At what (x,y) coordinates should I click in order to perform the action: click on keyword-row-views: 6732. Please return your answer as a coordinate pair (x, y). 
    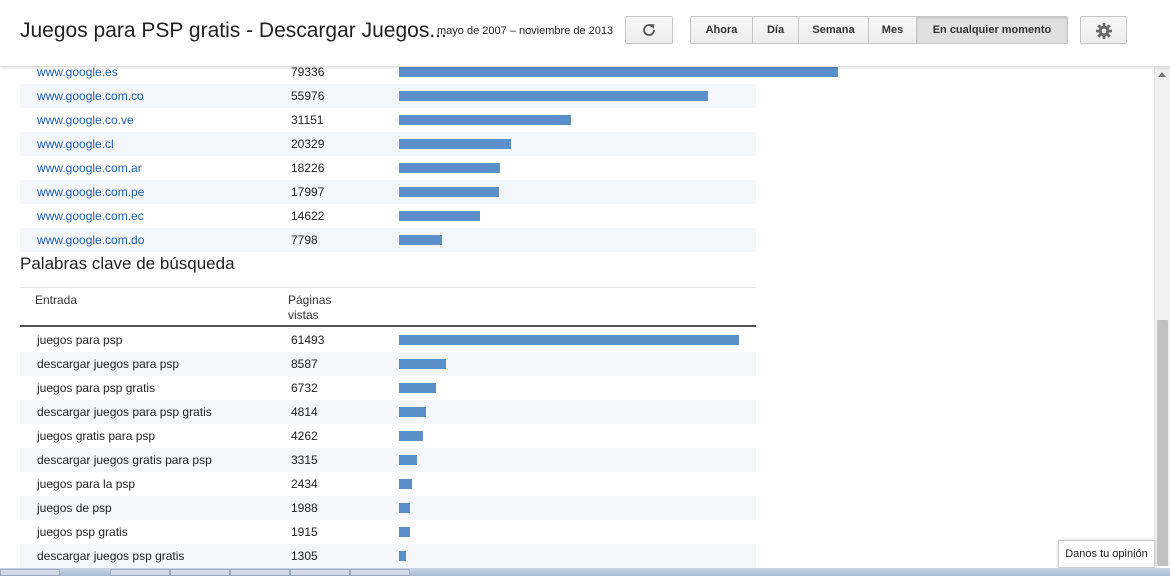
    Looking at the image, I should click on (304, 388).